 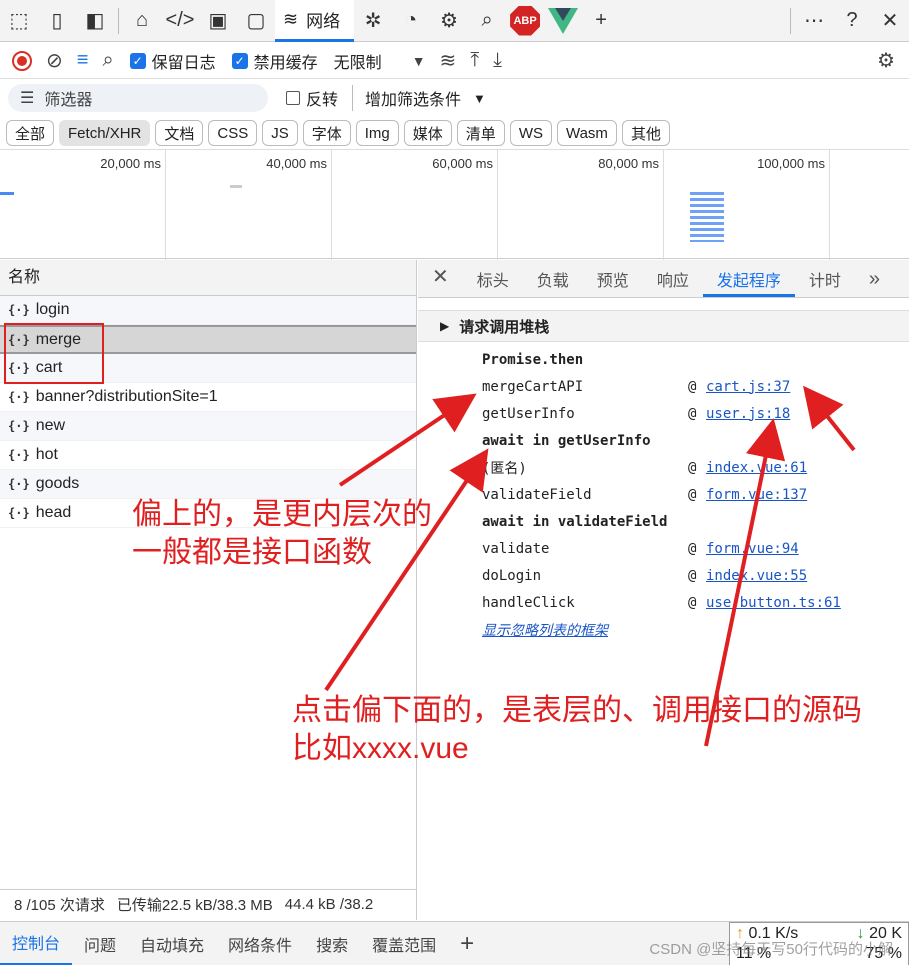 What do you see at coordinates (7, 193) in the screenshot?
I see `timeline-bar` at bounding box center [7, 193].